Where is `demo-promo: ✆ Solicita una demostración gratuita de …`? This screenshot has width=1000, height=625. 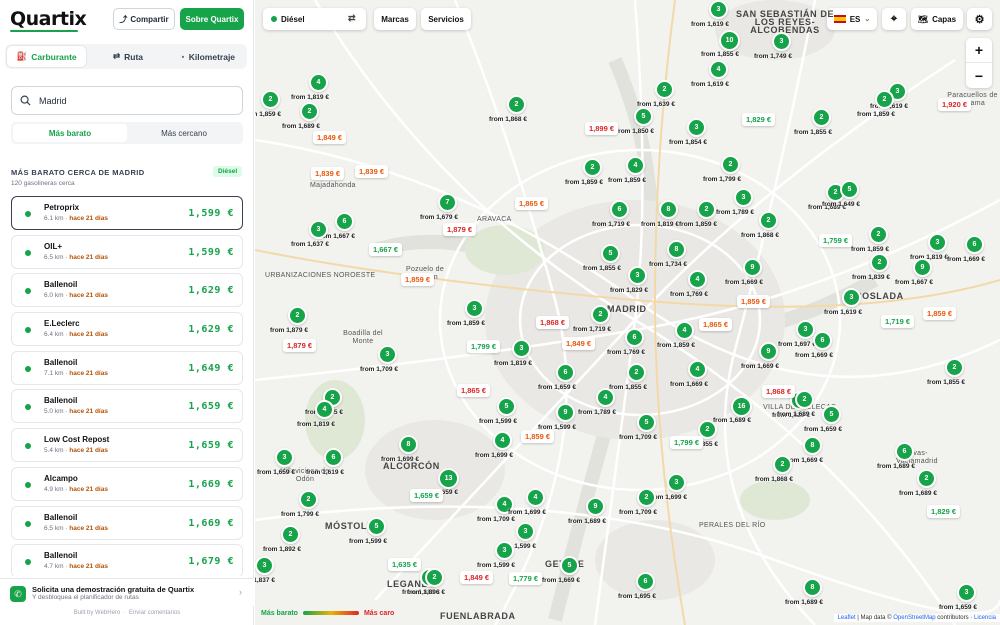 demo-promo: ✆ Solicita una demostración gratuita de … is located at coordinates (127, 592).